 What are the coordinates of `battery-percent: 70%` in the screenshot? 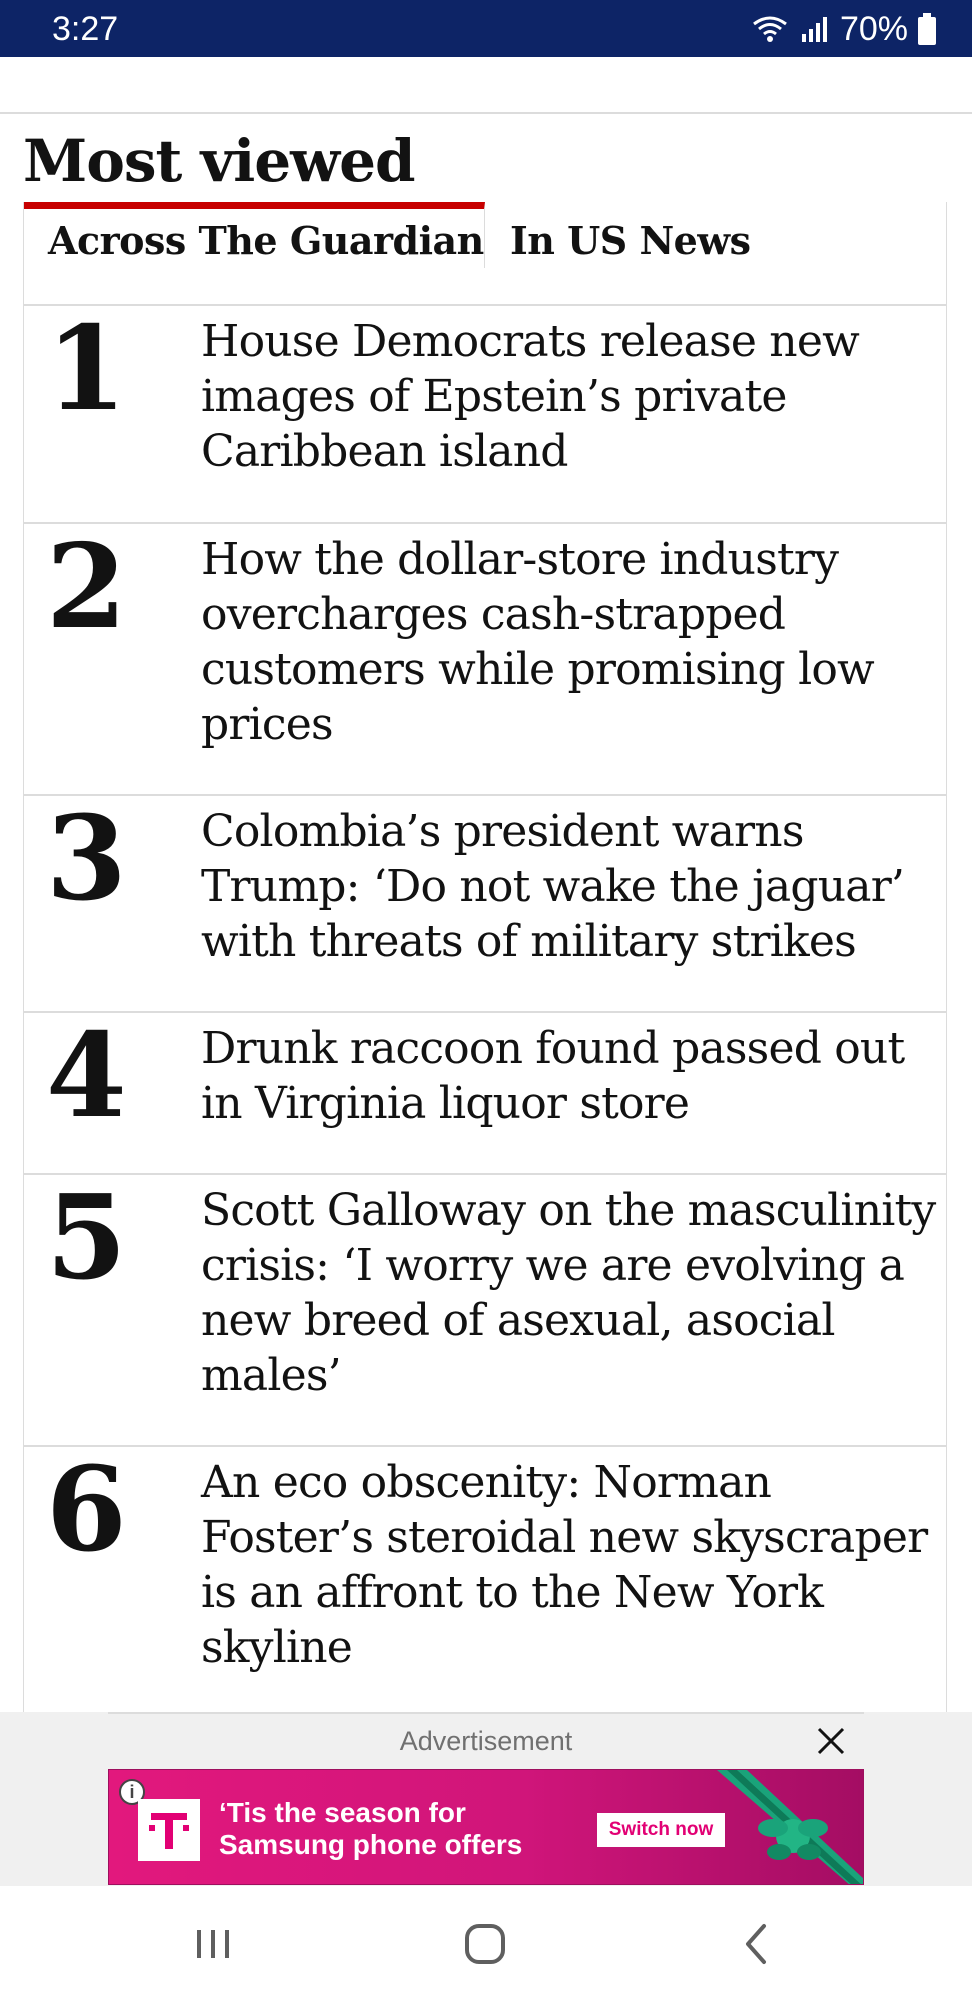 It's located at (873, 29).